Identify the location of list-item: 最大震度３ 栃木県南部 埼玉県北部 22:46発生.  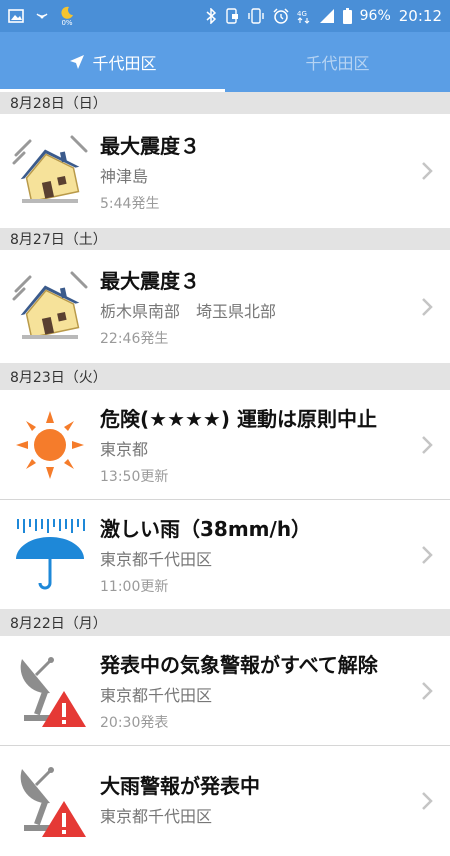
(225, 306).